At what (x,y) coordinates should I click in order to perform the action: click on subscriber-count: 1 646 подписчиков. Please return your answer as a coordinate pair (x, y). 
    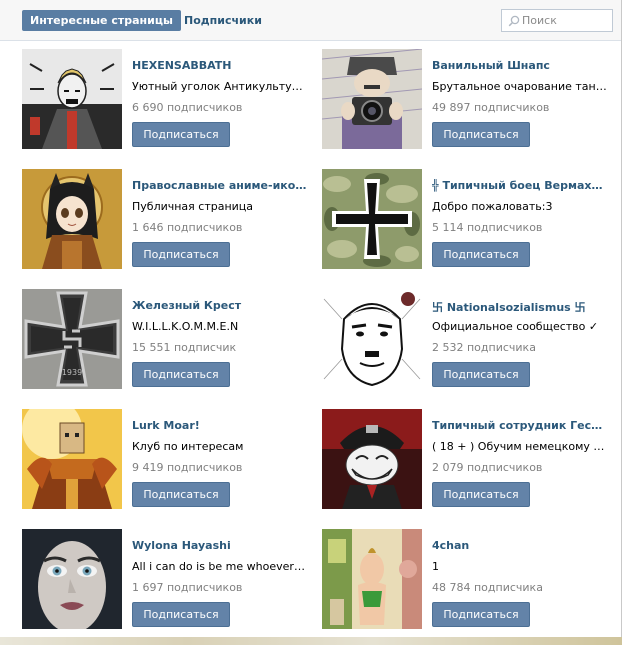
    Looking at the image, I should click on (187, 227).